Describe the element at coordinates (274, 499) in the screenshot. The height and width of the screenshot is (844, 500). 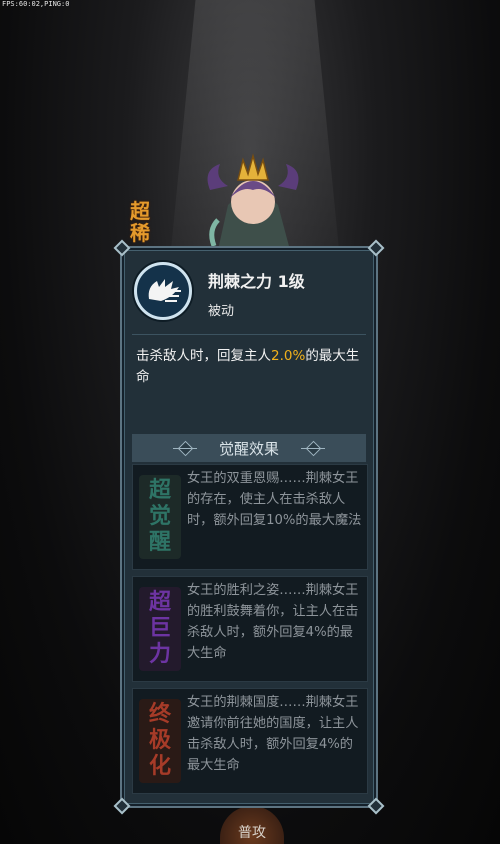
I see `awaken-effect-text: 女王的双重恩赐……荆棘女王的存在，使主人在击杀敌人时，额外回复10%的最大魔法` at that location.